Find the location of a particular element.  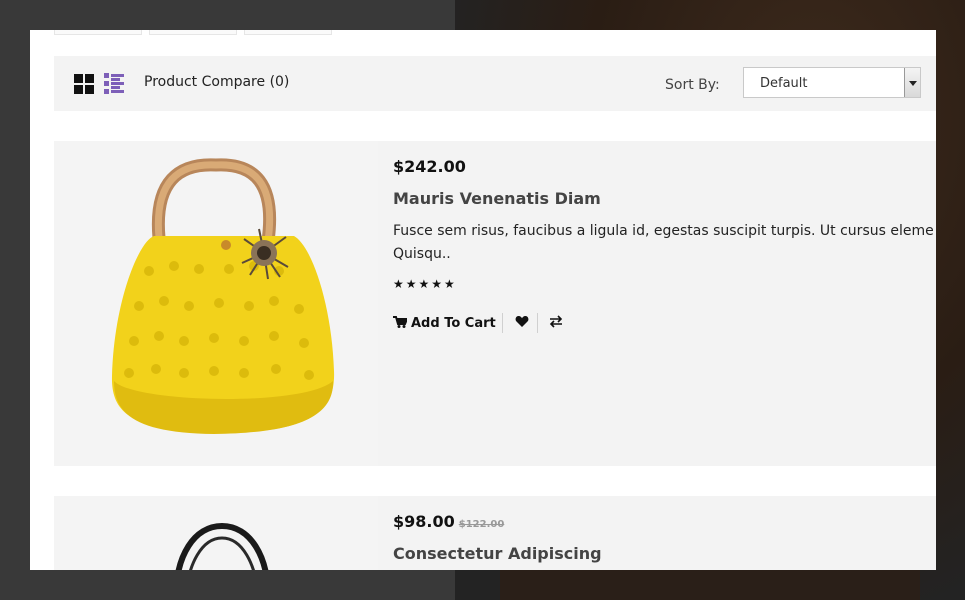

add-to-cart-button: Add To Cart is located at coordinates (444, 323).